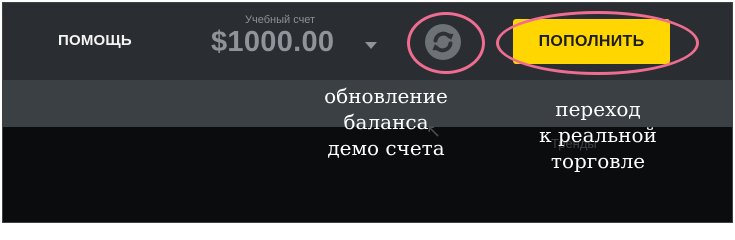  Describe the element at coordinates (591, 41) in the screenshot. I see `deposit-button: ПОПОЛНИТЬ` at that location.